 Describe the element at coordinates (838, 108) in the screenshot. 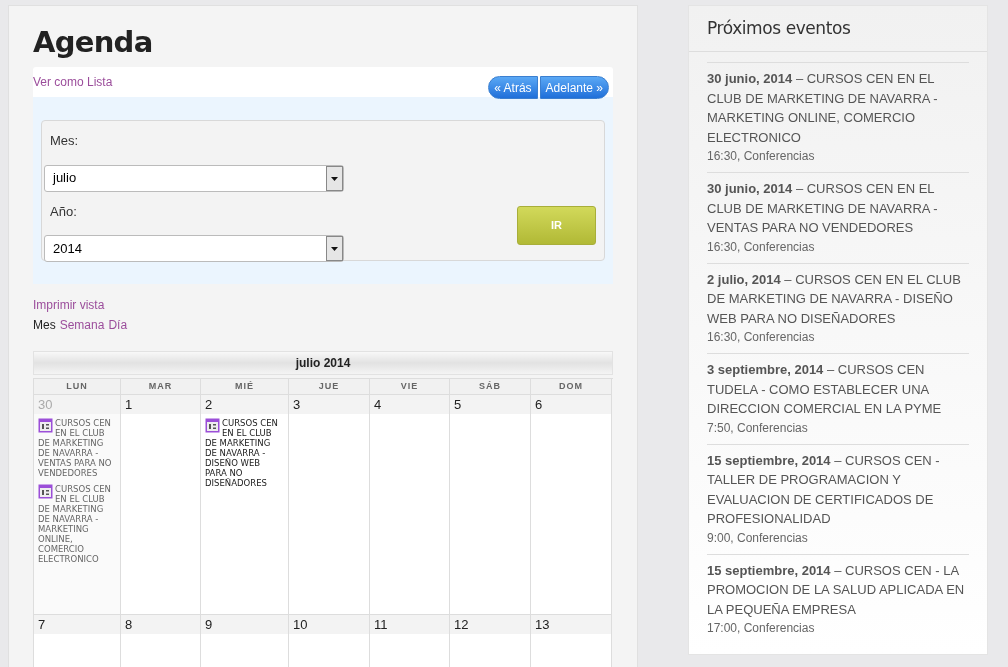

I see `event-title: 30 junio, 2014 – CURSOS CEN EN EL CLUB DE MARKETING DE NAVARRA - MARKETING ONLINE, COMERCIO ELECTRONICO` at that location.